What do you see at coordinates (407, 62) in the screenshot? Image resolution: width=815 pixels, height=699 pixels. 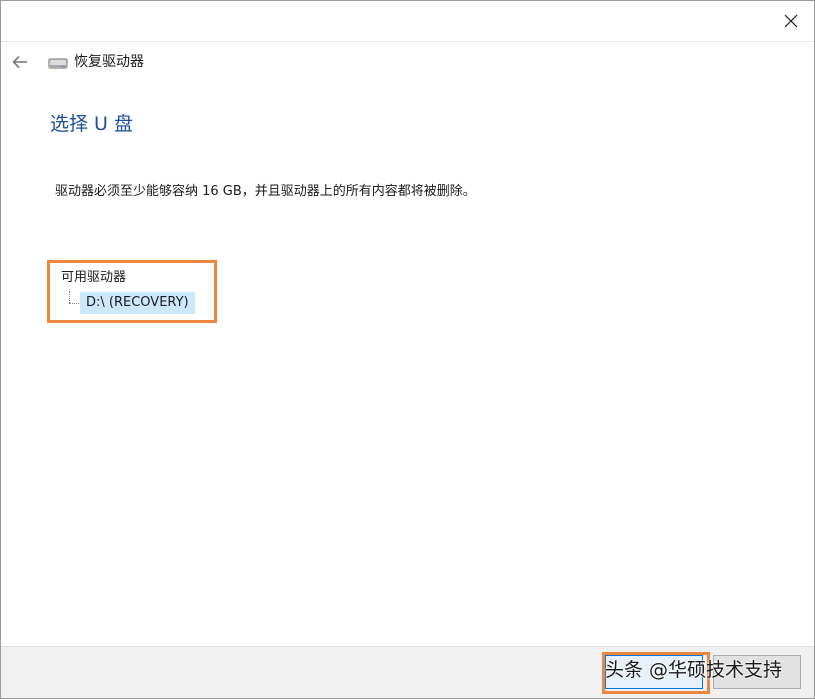 I see `navigation-bar: 恢复驱动器` at bounding box center [407, 62].